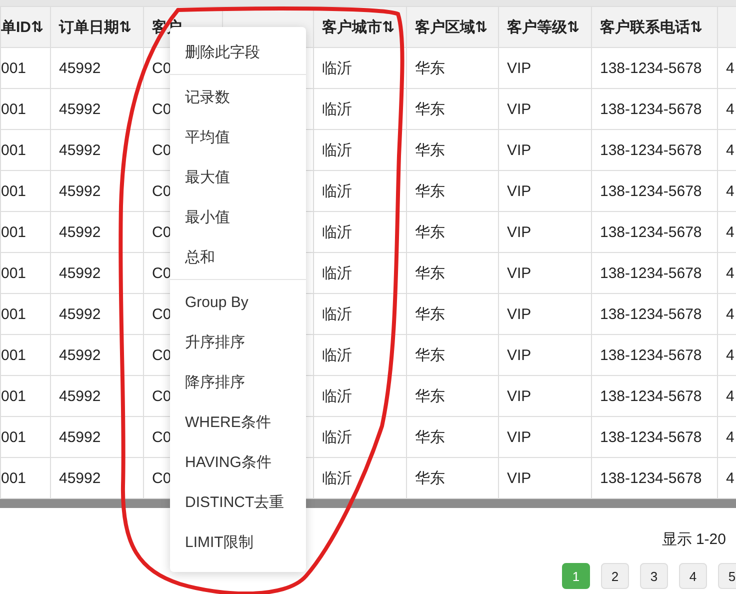 Image resolution: width=736 pixels, height=594 pixels. I want to click on menu-item: LIMIT限制, so click(238, 542).